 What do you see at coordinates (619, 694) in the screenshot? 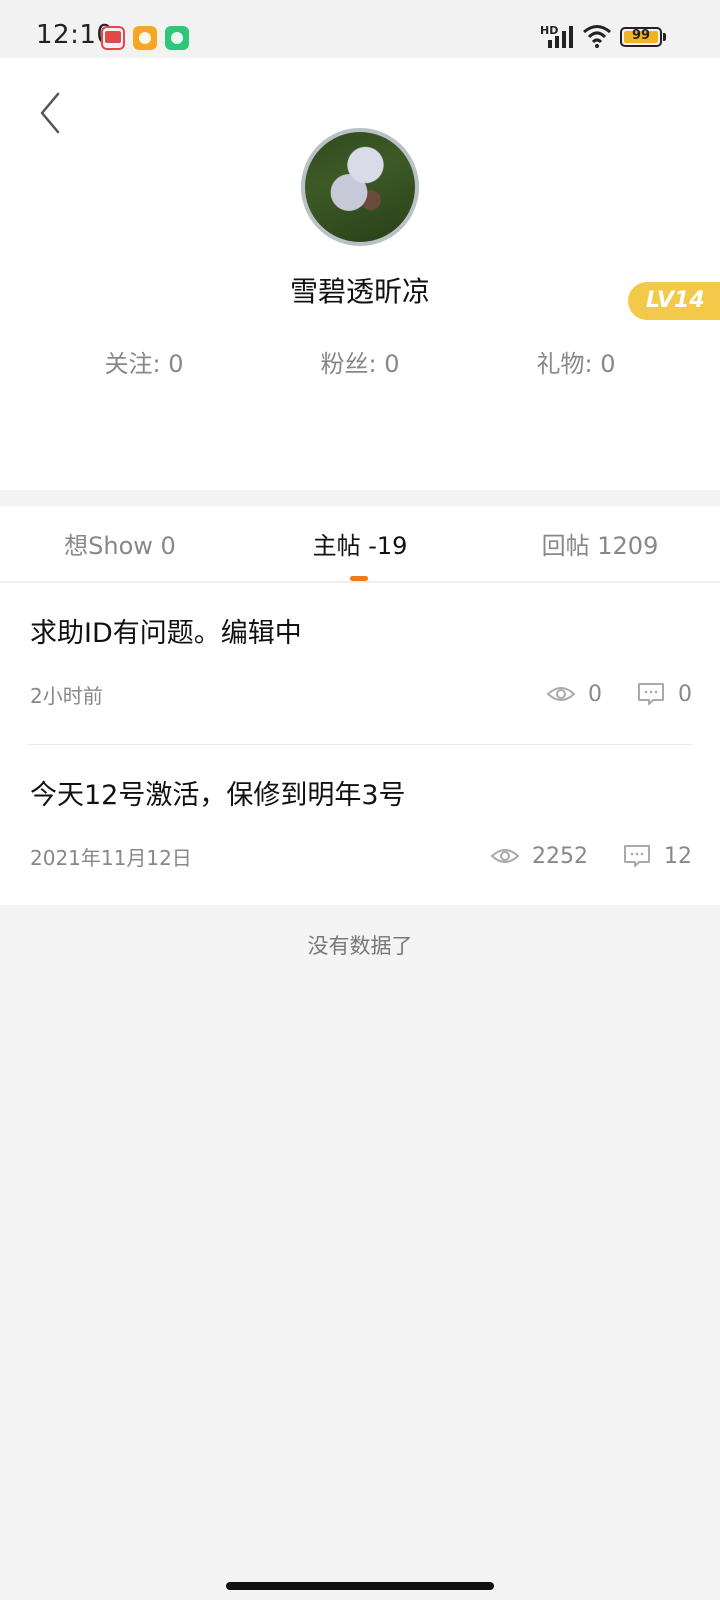
I see `post-meta: 0 0` at bounding box center [619, 694].